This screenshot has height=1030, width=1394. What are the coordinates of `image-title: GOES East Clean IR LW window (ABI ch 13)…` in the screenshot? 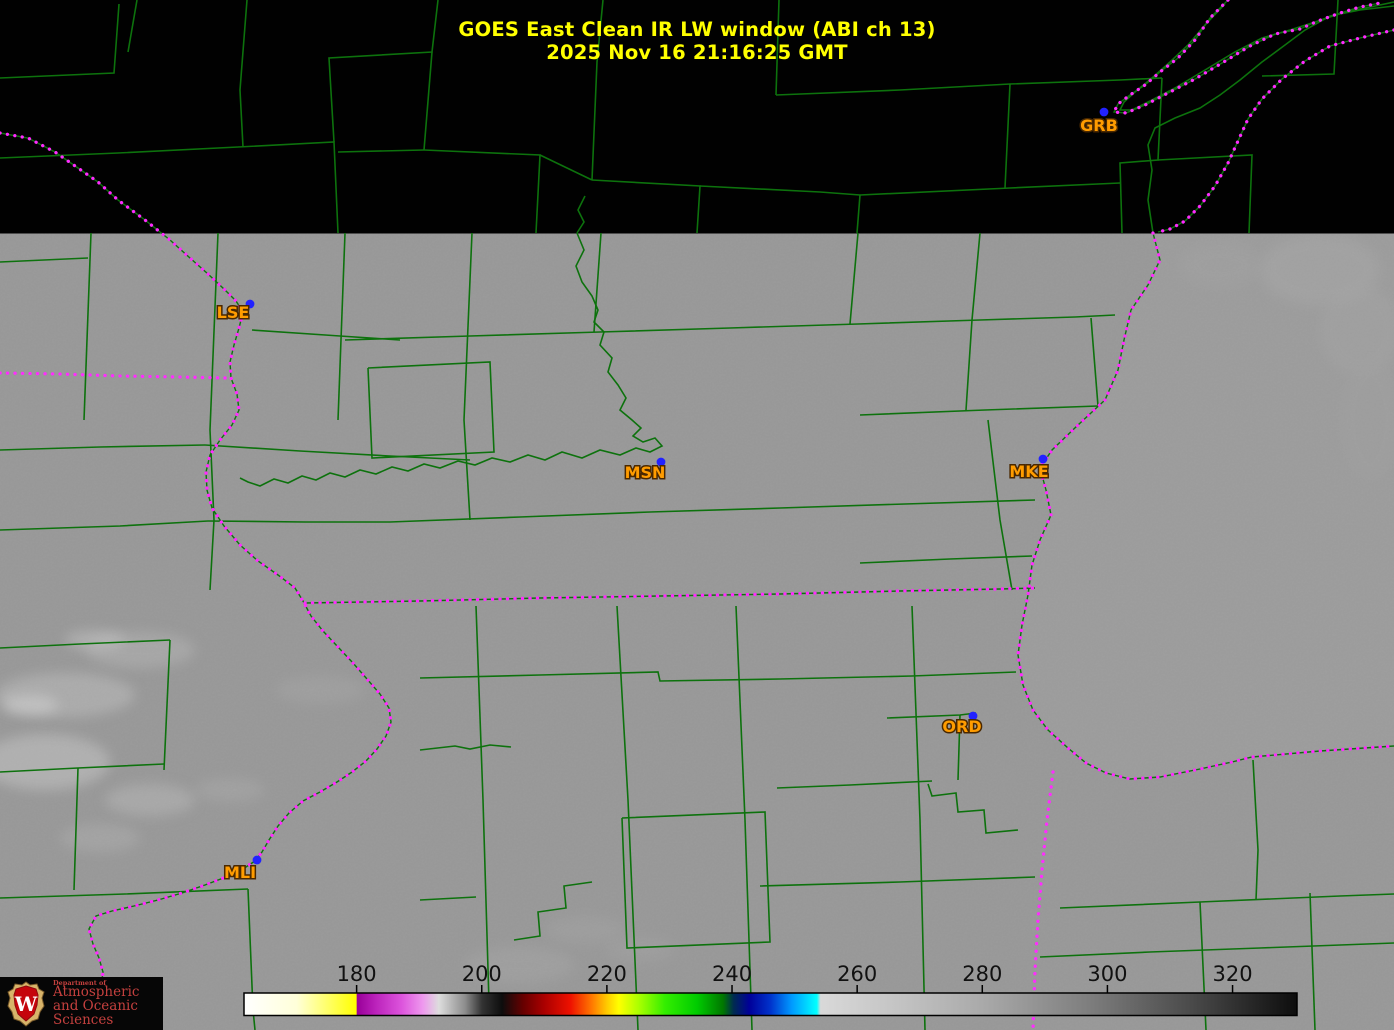 It's located at (697, 41).